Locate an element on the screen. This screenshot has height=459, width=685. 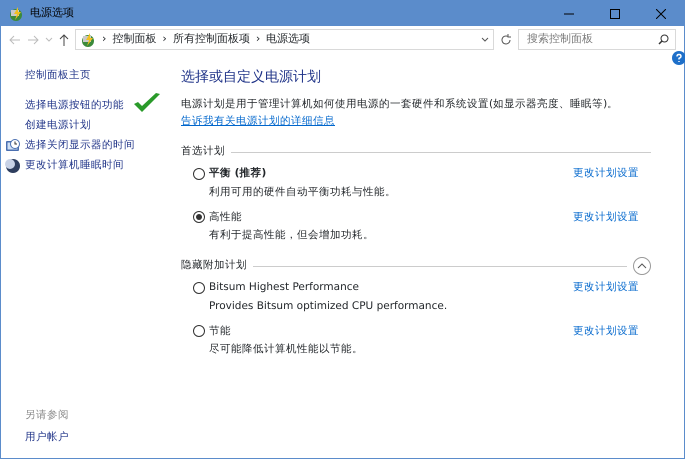
page-heading: 选择或自定义电源计划 is located at coordinates (251, 77).